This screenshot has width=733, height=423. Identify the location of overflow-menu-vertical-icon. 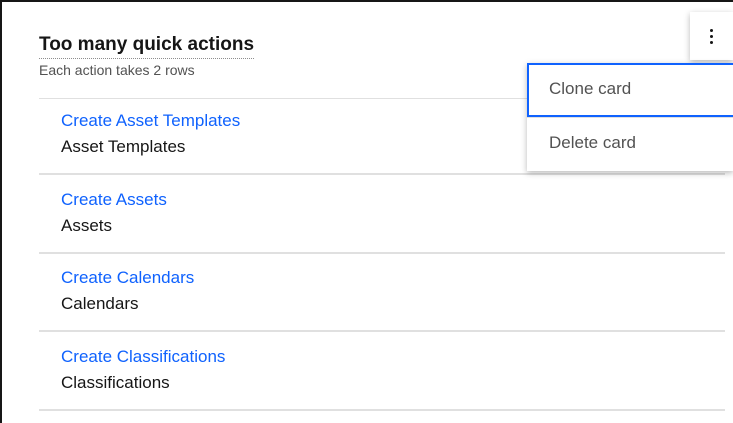
(711, 36).